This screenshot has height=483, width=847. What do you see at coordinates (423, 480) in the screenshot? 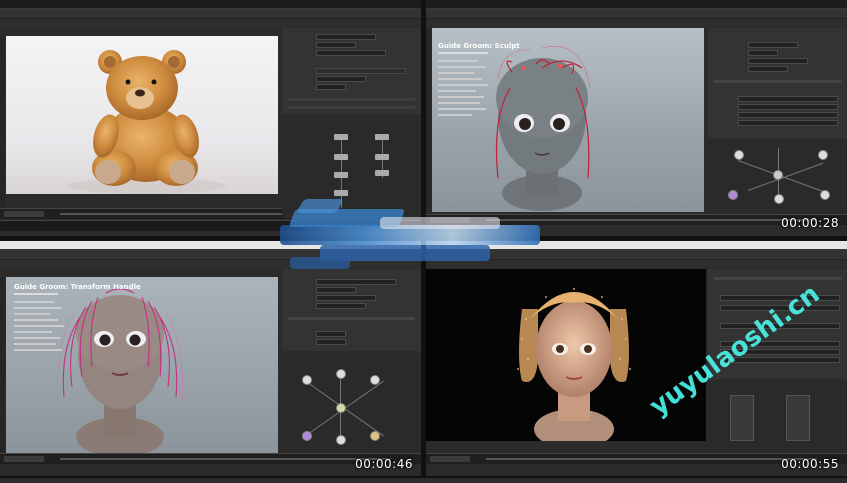
I see `bottom-strip` at bounding box center [423, 480].